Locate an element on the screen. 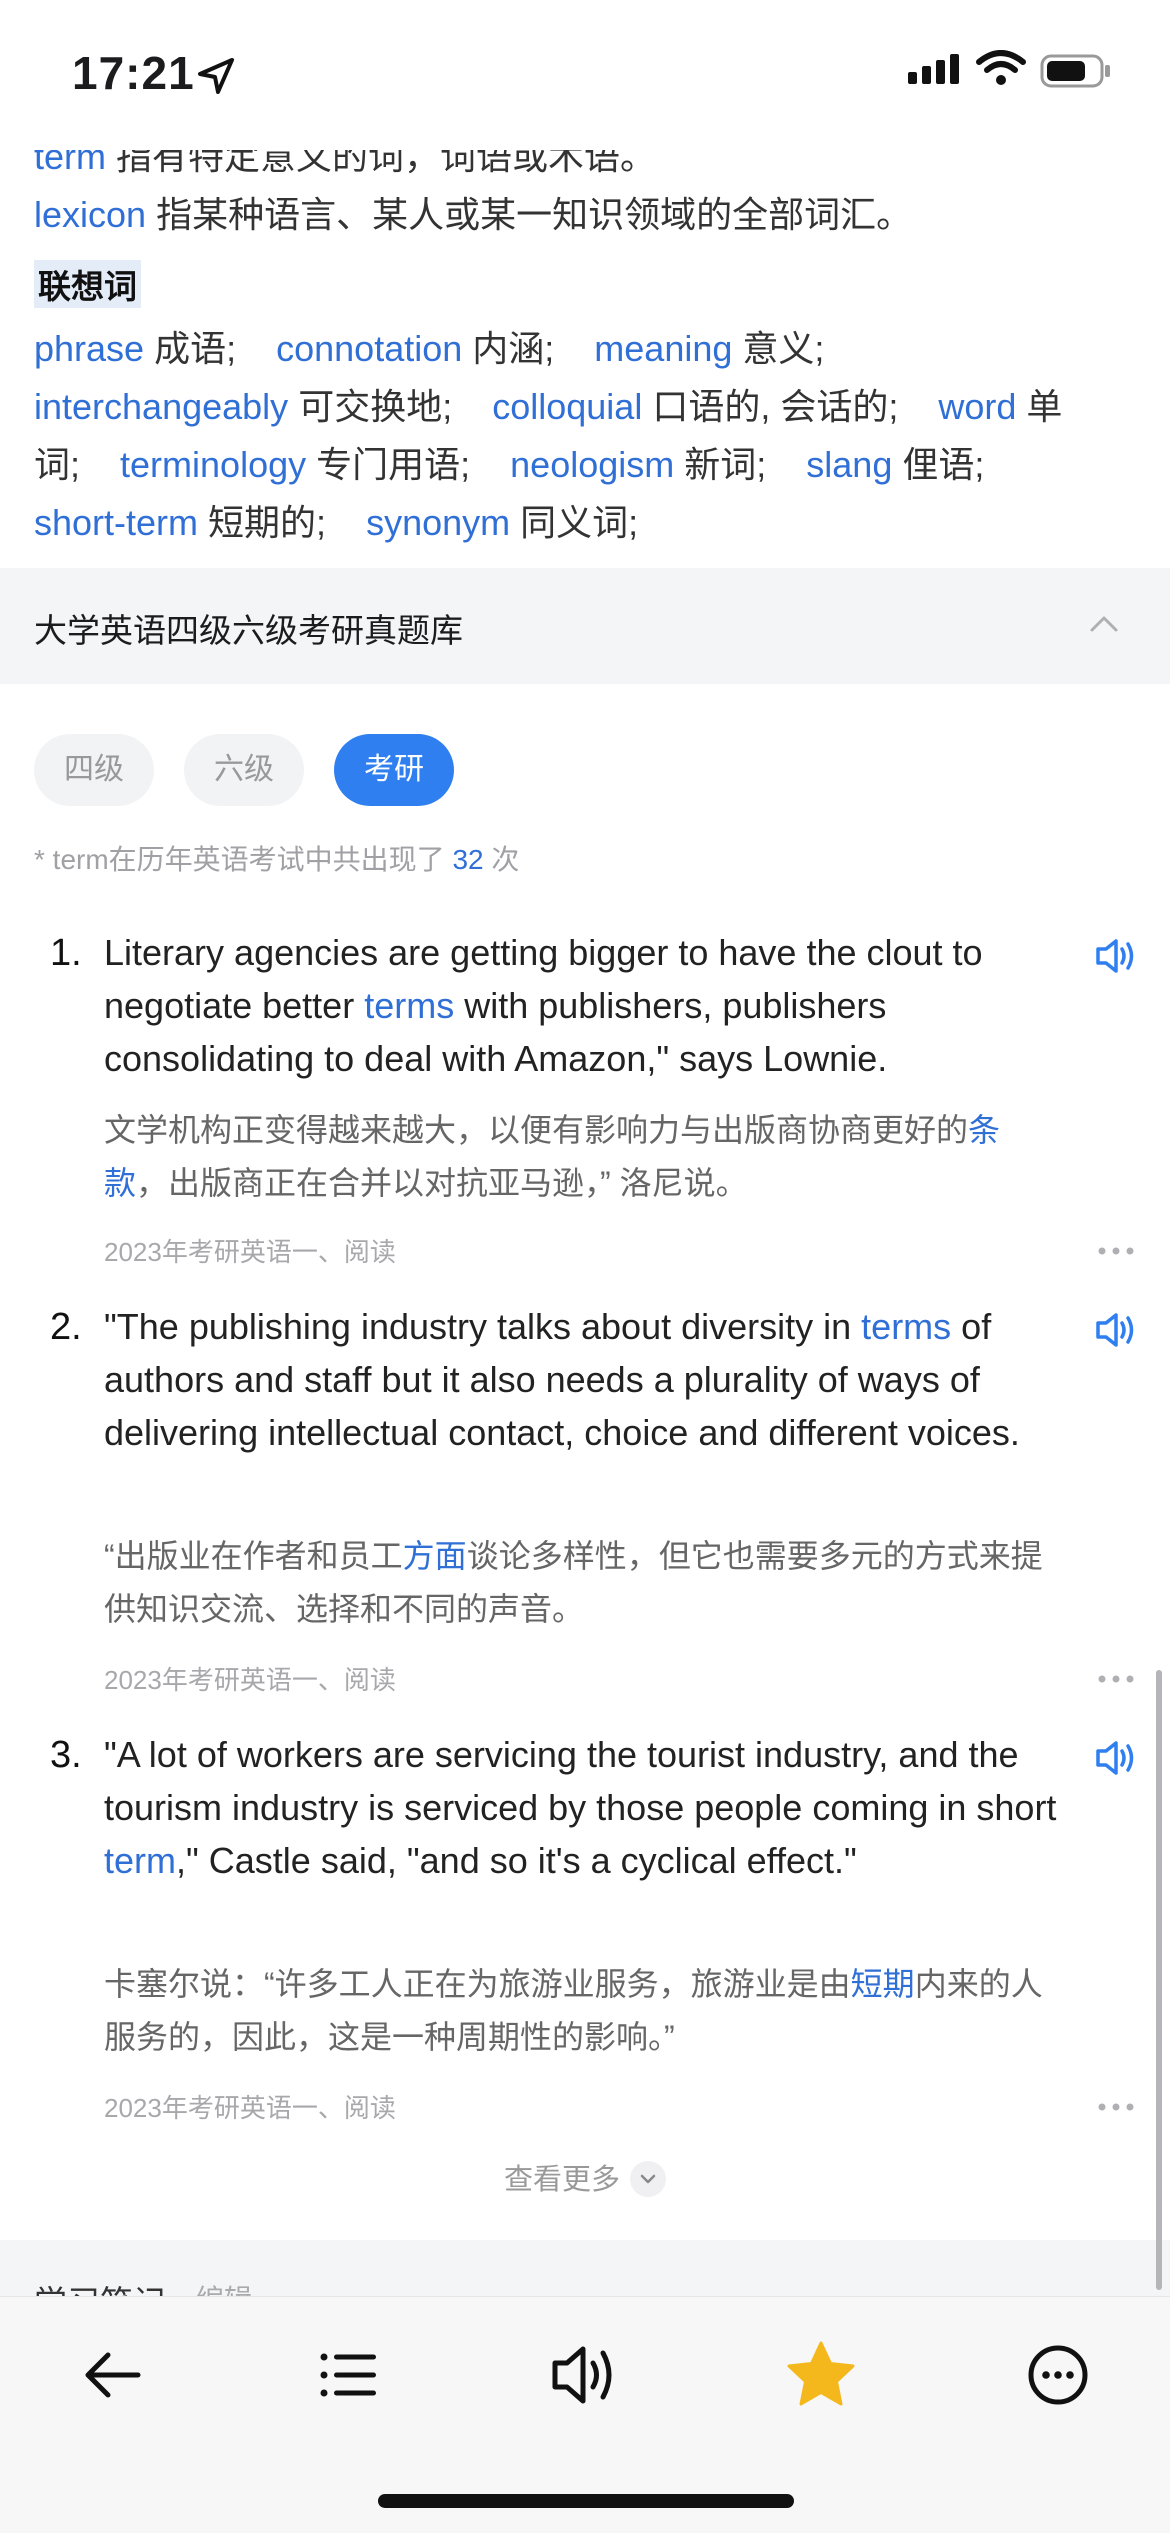 This screenshot has width=1170, height=2533. assoc-desc: 短期的; is located at coordinates (262, 522).